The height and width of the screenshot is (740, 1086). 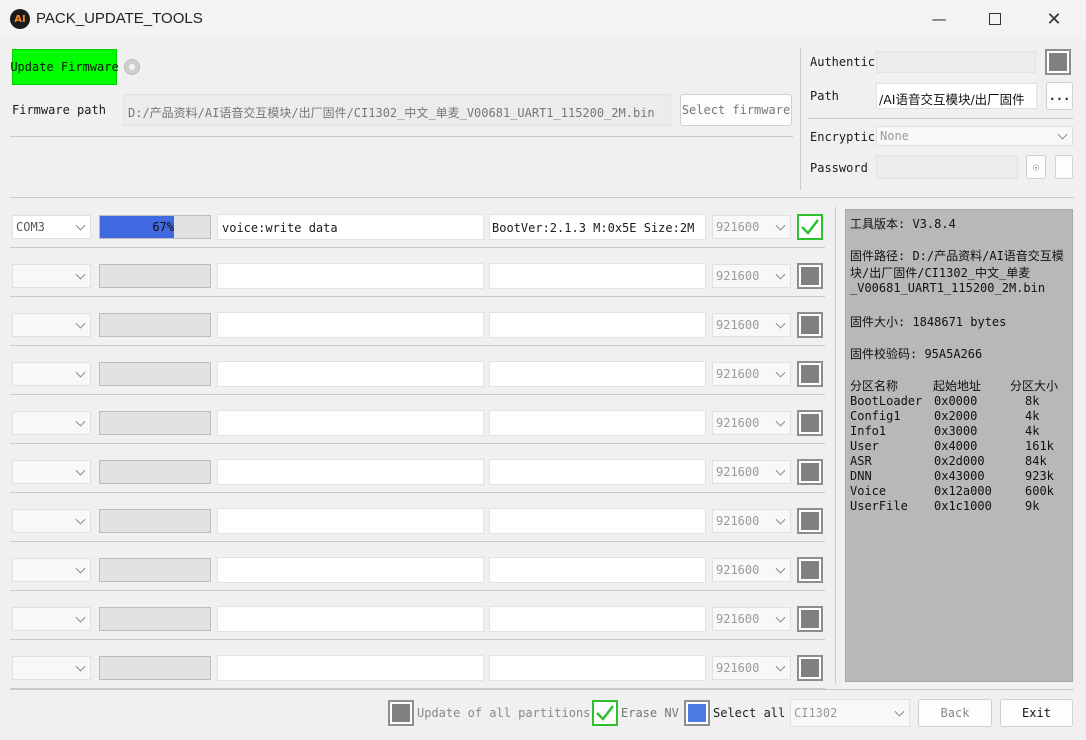 I want to click on encryption-value: None, so click(x=894, y=136).